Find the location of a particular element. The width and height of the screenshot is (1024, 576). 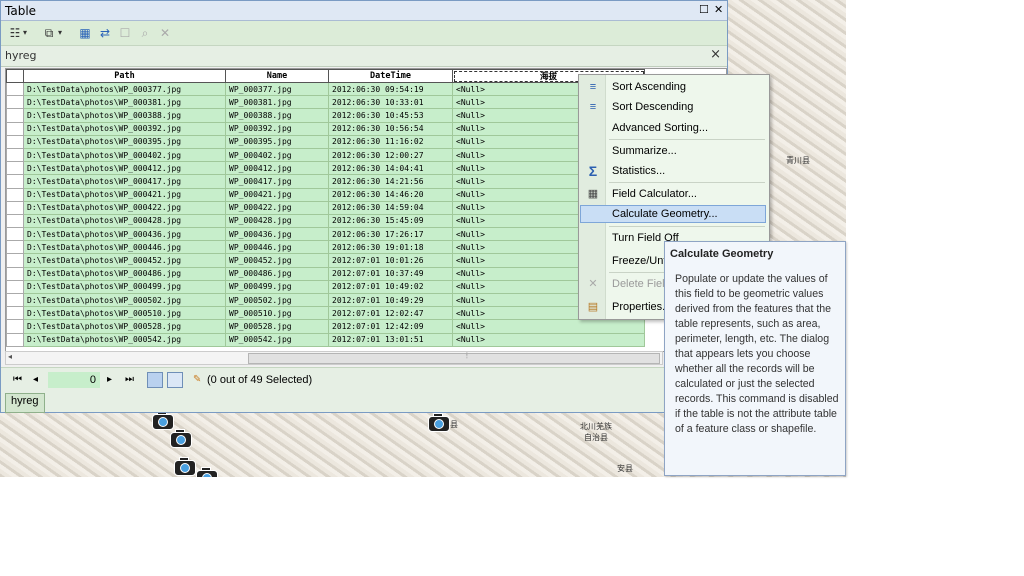

cell-path: D:\TestData\photos\WP_000392.jpg is located at coordinates (124, 128).